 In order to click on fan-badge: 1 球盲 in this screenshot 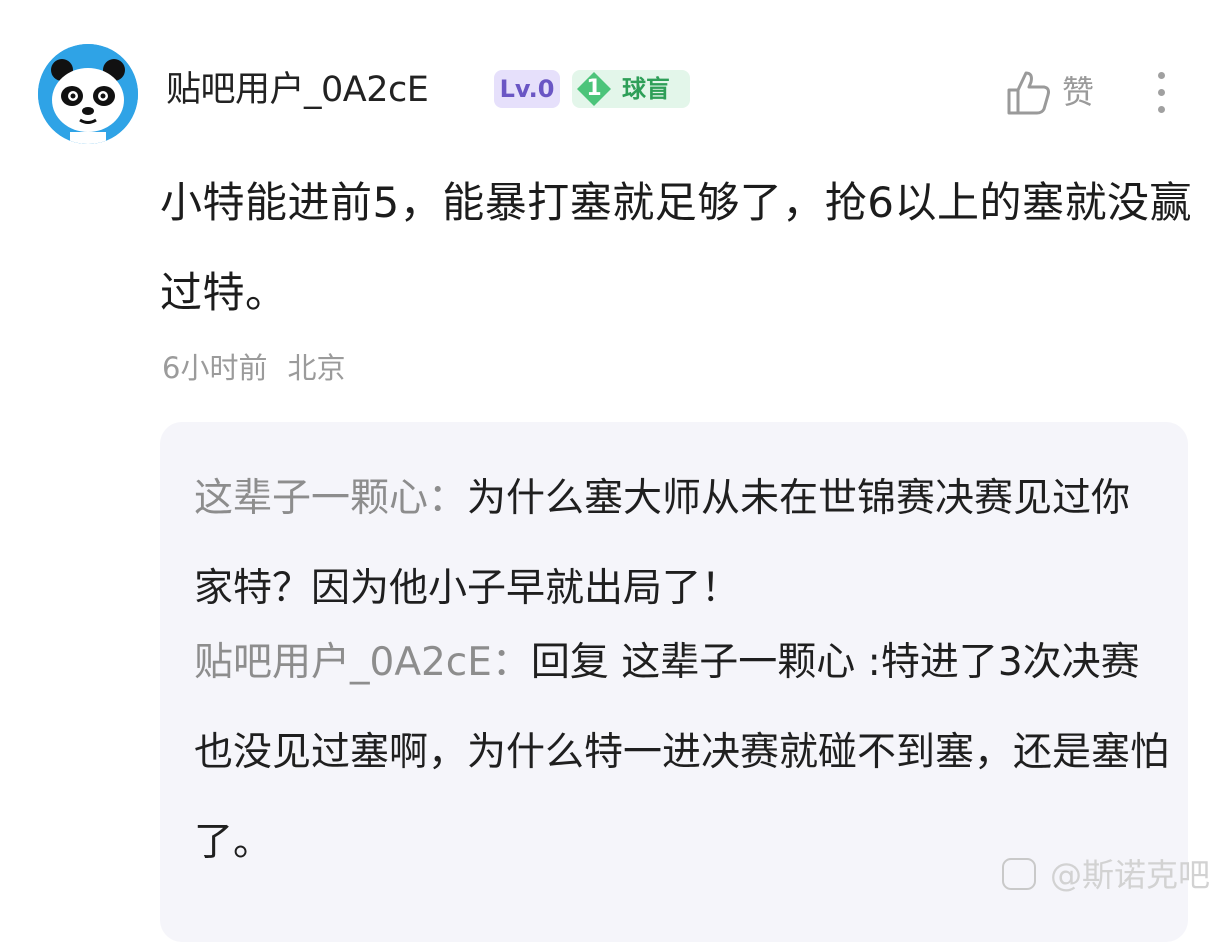, I will do `click(631, 89)`.